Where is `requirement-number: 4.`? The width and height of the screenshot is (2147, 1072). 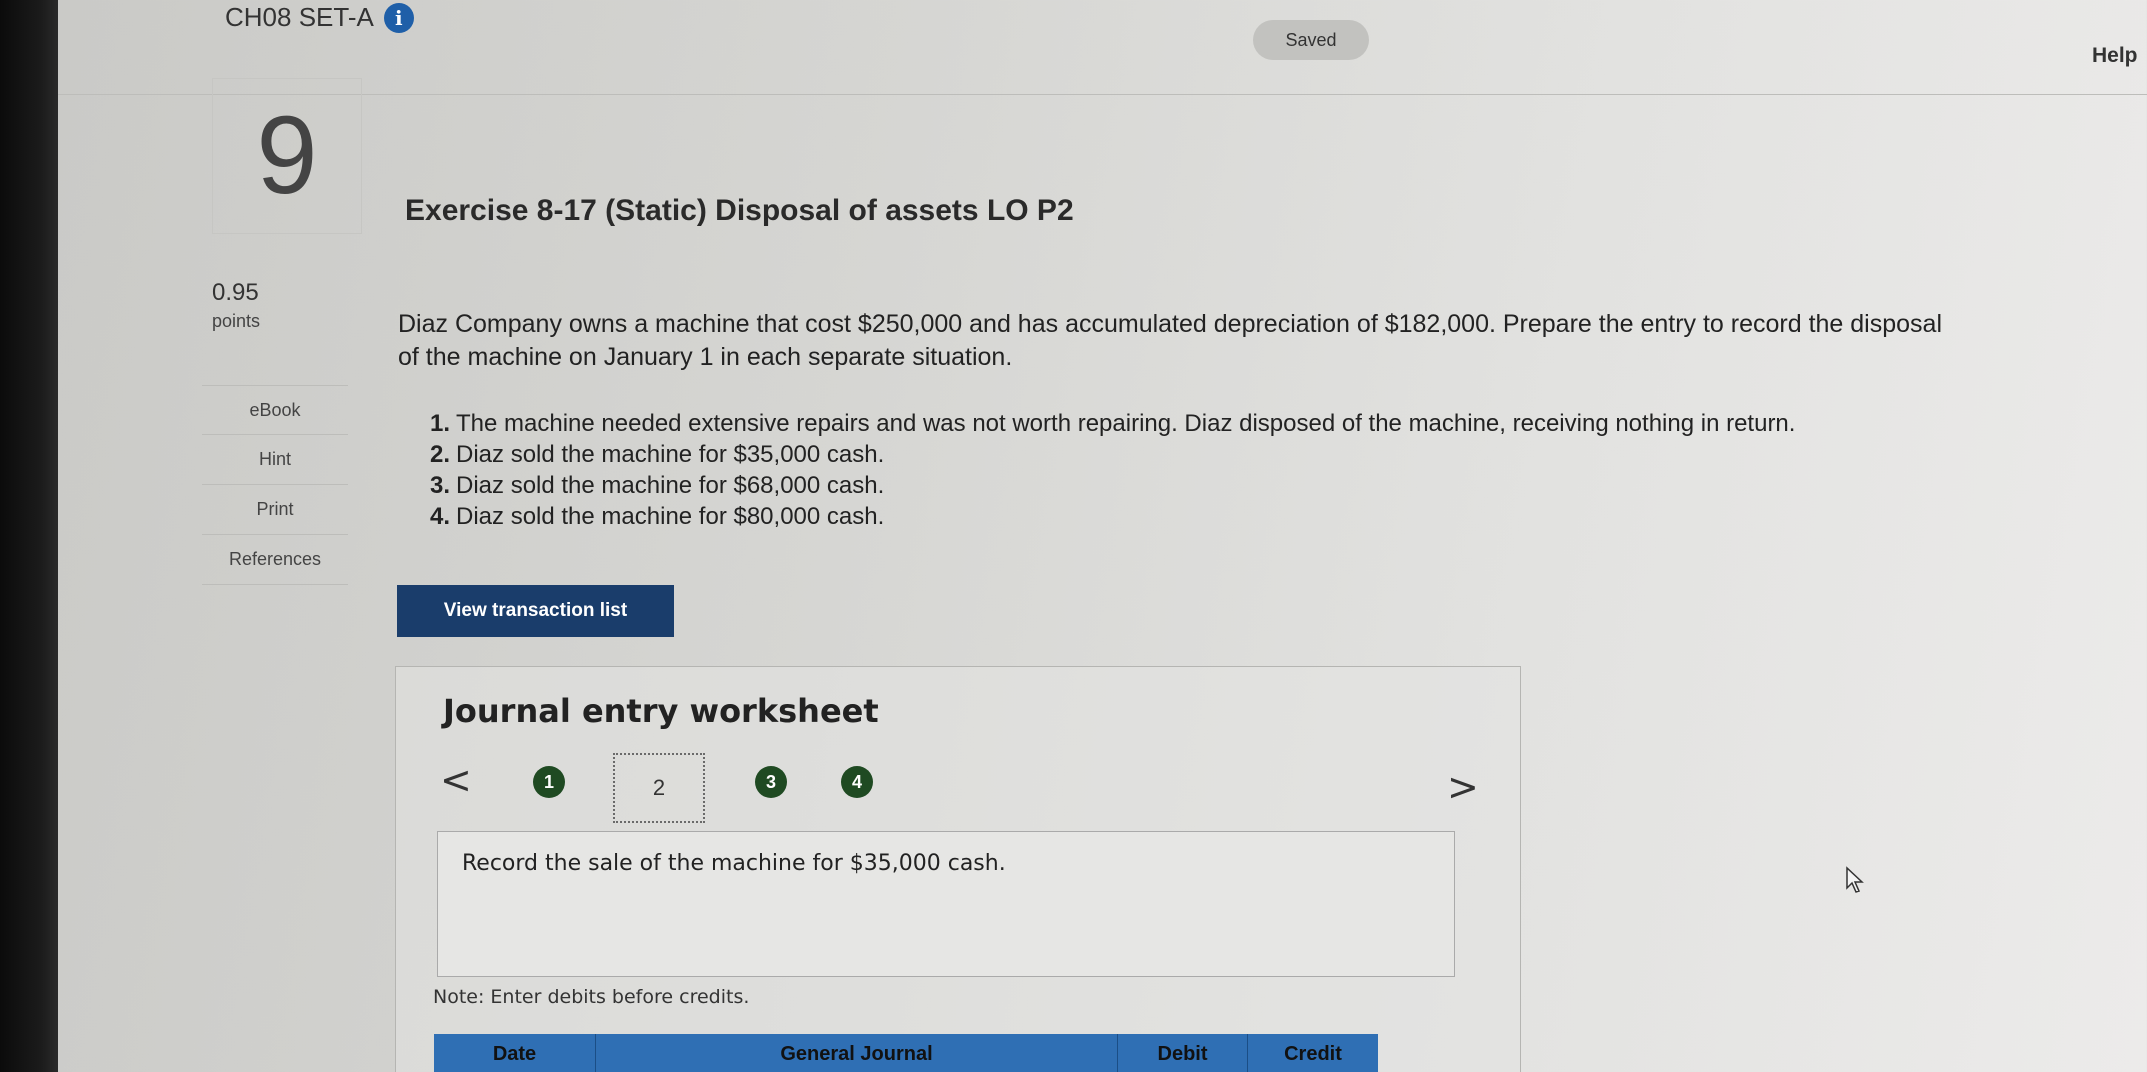 requirement-number: 4. is located at coordinates (440, 516).